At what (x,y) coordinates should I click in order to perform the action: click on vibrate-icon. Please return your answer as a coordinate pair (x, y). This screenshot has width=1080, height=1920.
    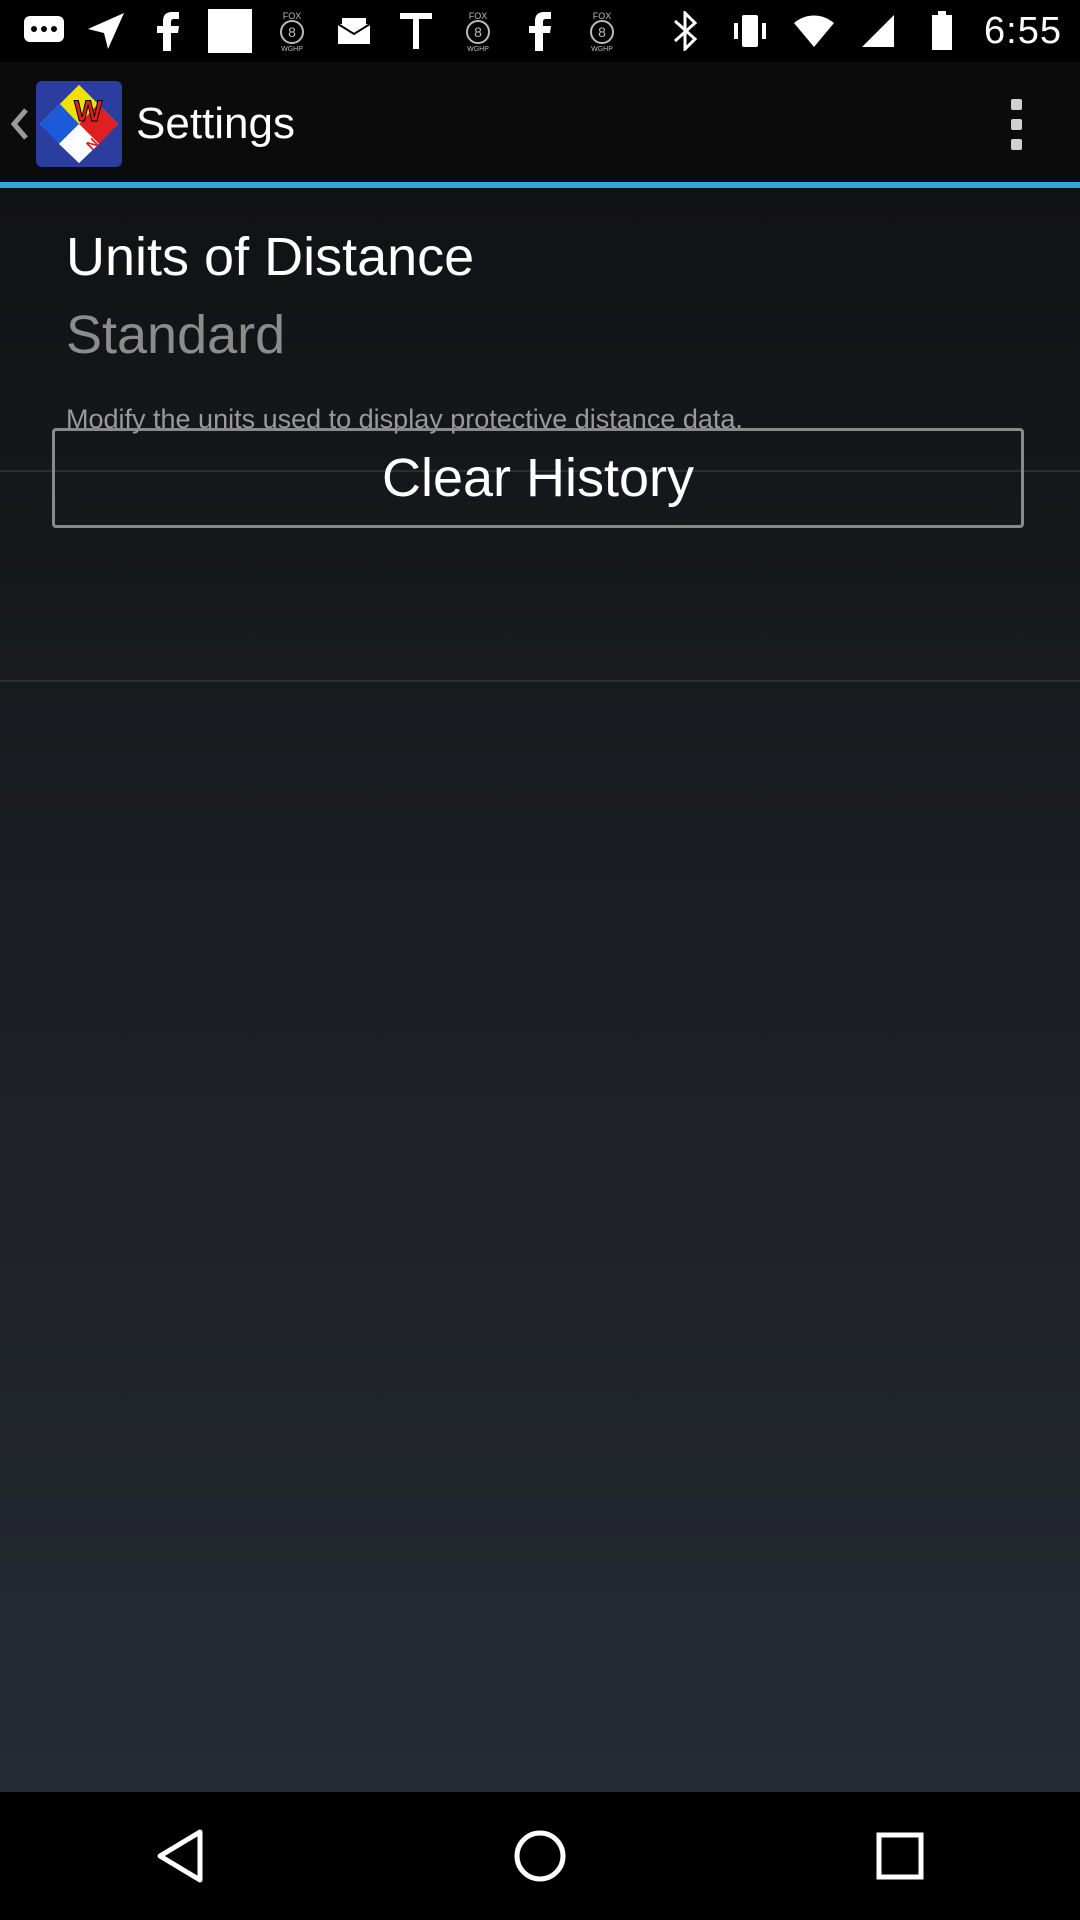
    Looking at the image, I should click on (750, 31).